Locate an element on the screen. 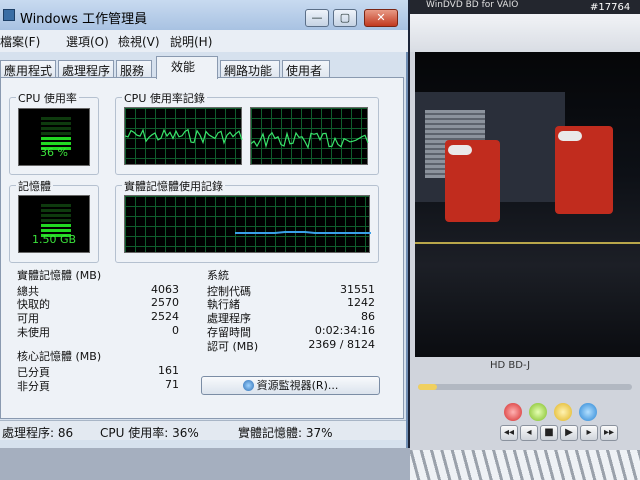 The width and height of the screenshot is (640, 480). physical-memory-title: 實體記憶體 (MB) is located at coordinates (59, 275).